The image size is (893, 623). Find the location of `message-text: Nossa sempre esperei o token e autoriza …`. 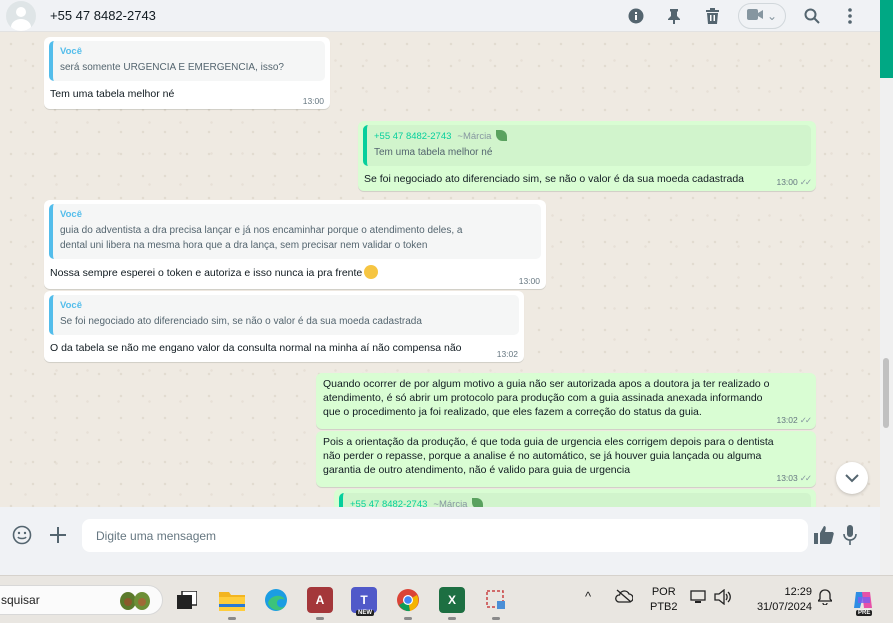

message-text: Nossa sempre esperei o token e autoriza … is located at coordinates (295, 272).